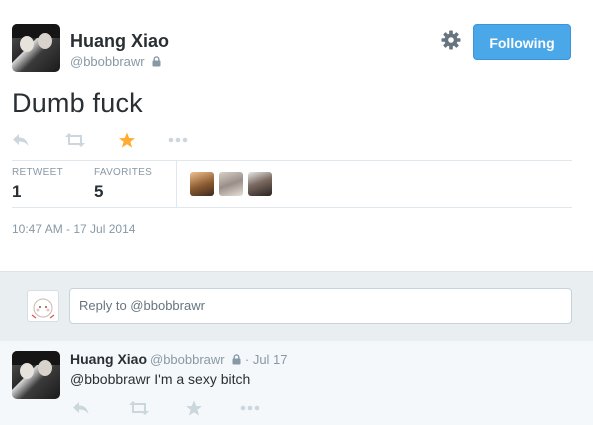  I want to click on author-username-text: @bbobbrawr, so click(107, 61).